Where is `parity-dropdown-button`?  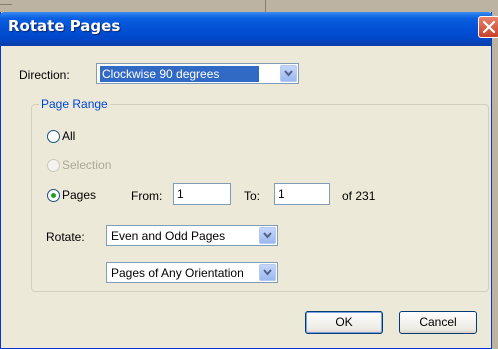 parity-dropdown-button is located at coordinates (267, 235).